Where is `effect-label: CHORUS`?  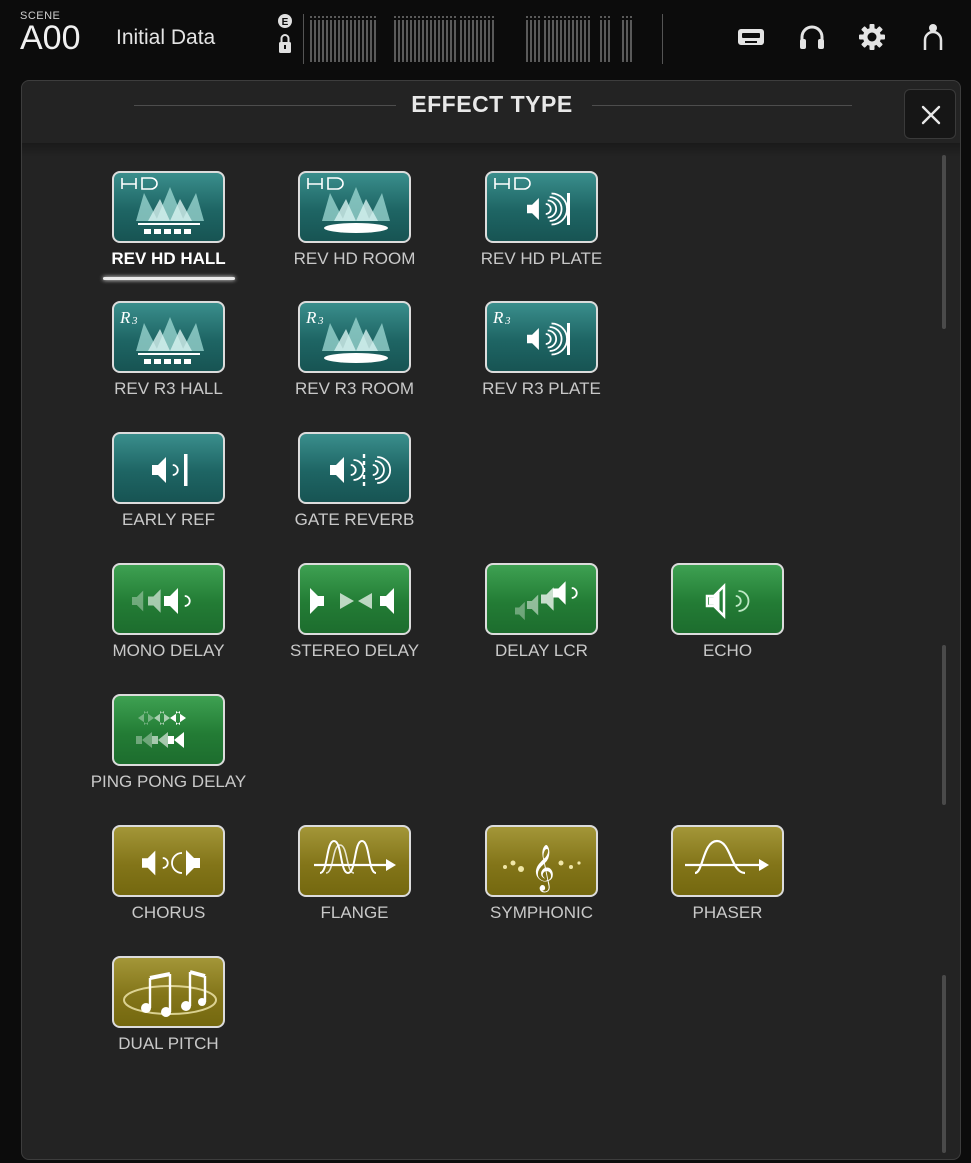 effect-label: CHORUS is located at coordinates (168, 912).